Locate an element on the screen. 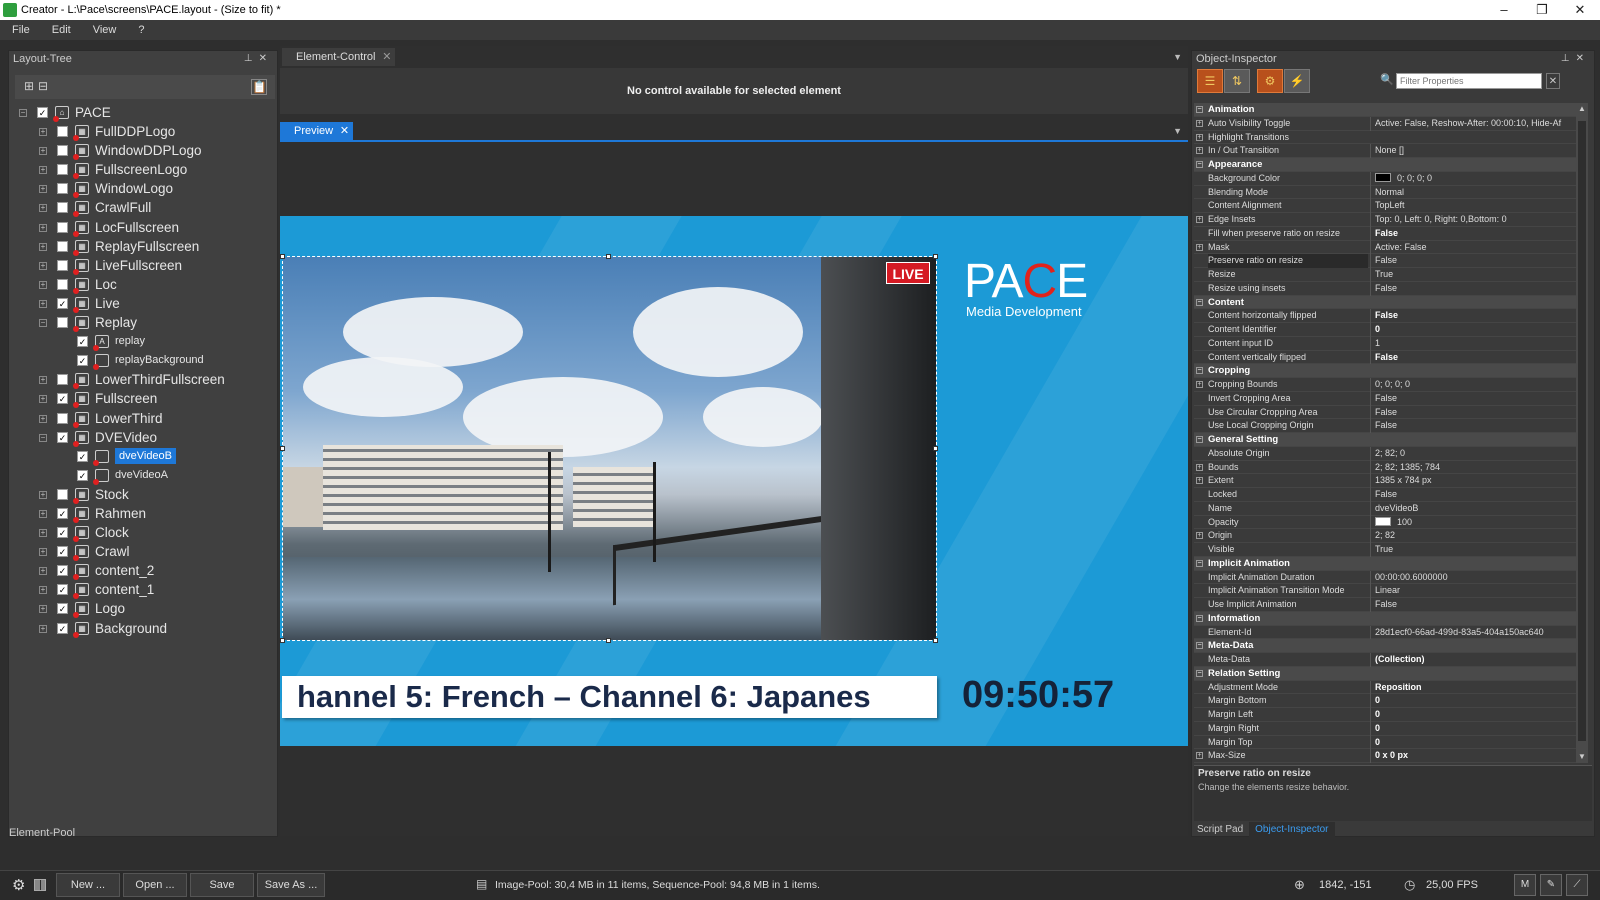 The width and height of the screenshot is (1600, 900). tab-object-inspector: Object-Inspector is located at coordinates (1292, 830).